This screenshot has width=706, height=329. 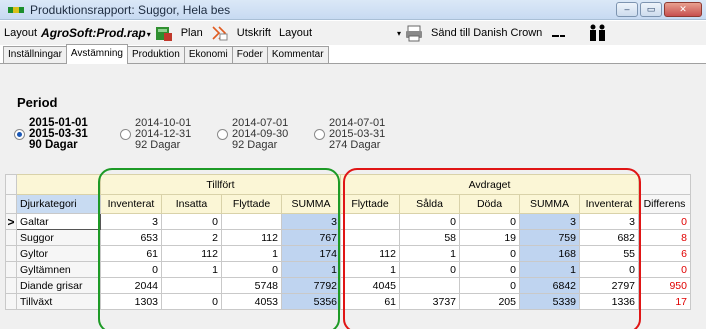 I want to click on period-option-1: 2015-01-01 2015-03-31 90 Dagar, so click(x=51, y=134).